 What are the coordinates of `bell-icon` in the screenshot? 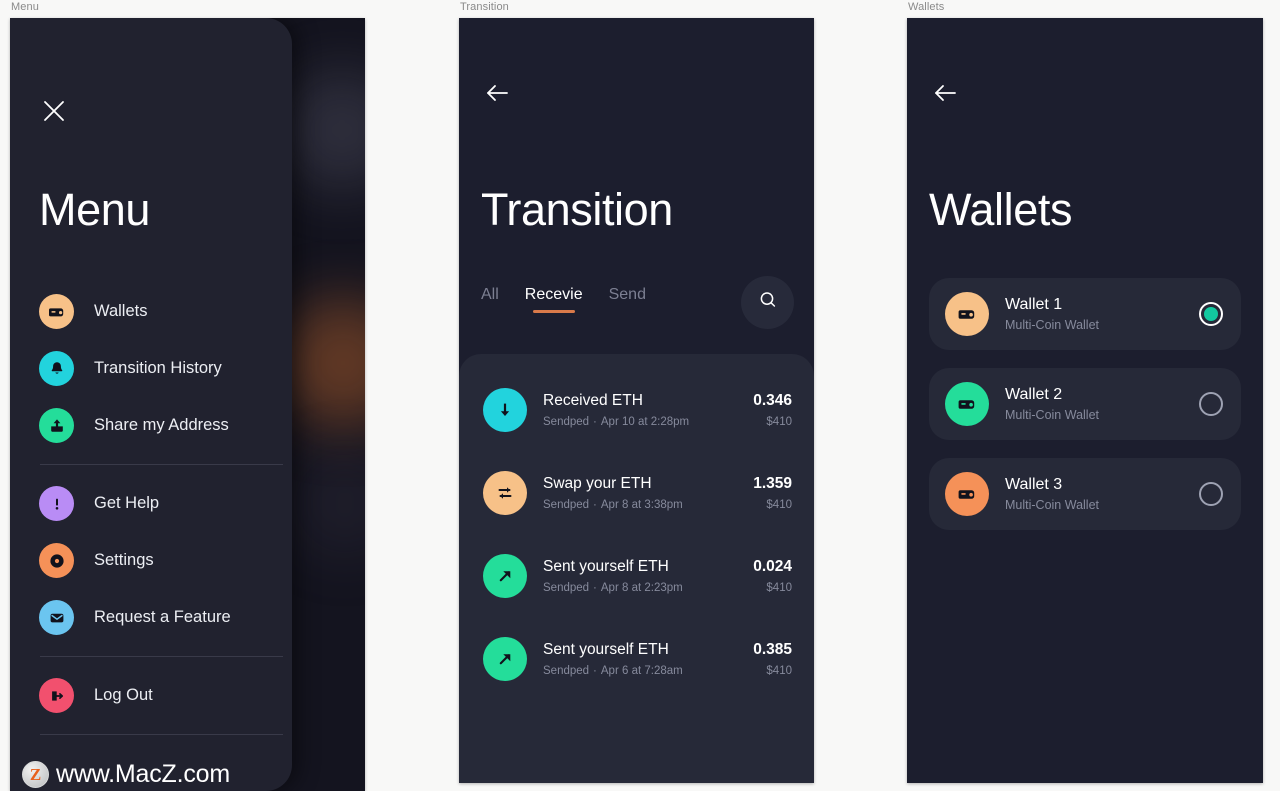 It's located at (56, 368).